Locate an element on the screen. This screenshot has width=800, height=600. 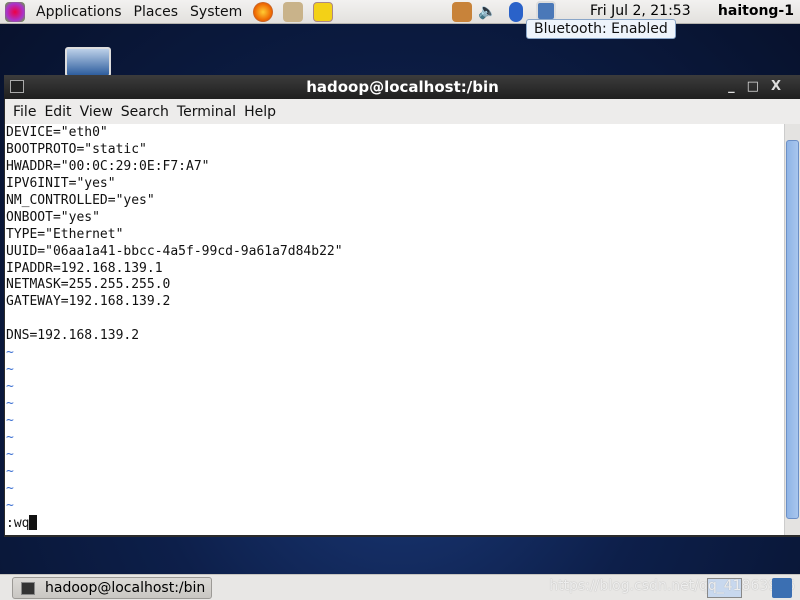
terminal-line: NETMASK=255.255.255.0 is located at coordinates (88, 285).